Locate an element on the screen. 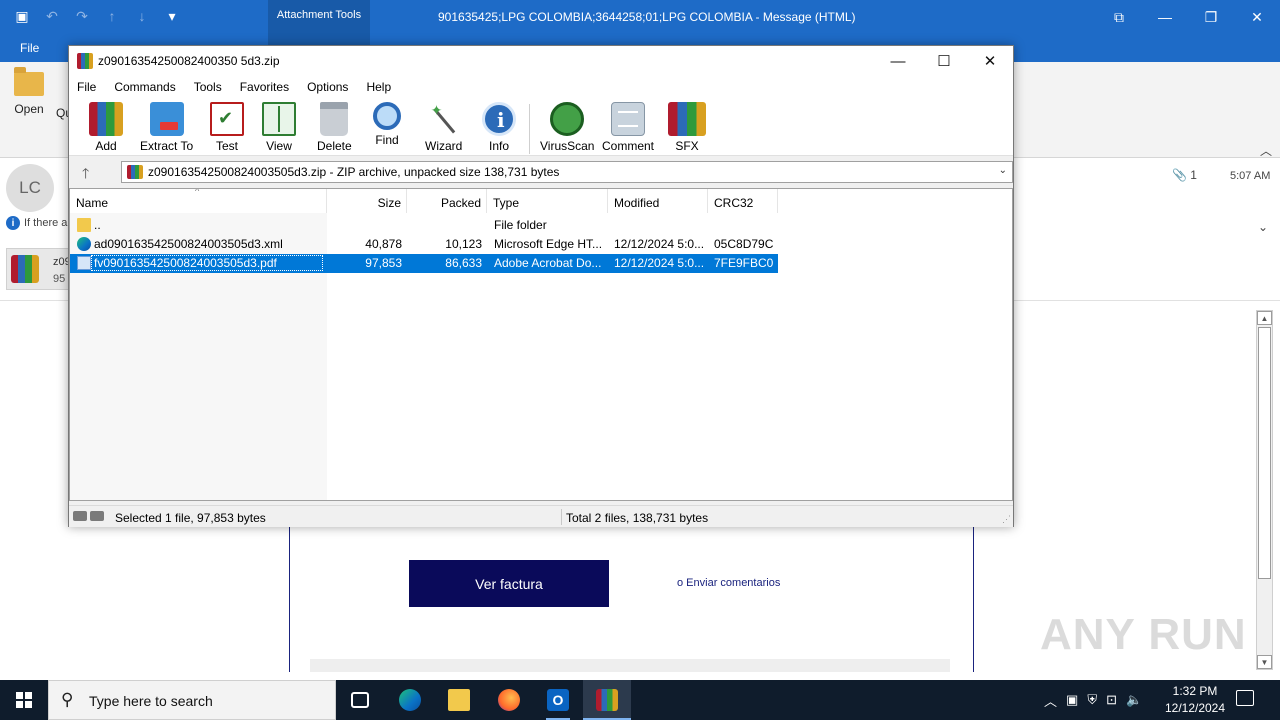 The width and height of the screenshot is (1280, 720). show-hidden-icons-icon: ︿ is located at coordinates (1050, 700).